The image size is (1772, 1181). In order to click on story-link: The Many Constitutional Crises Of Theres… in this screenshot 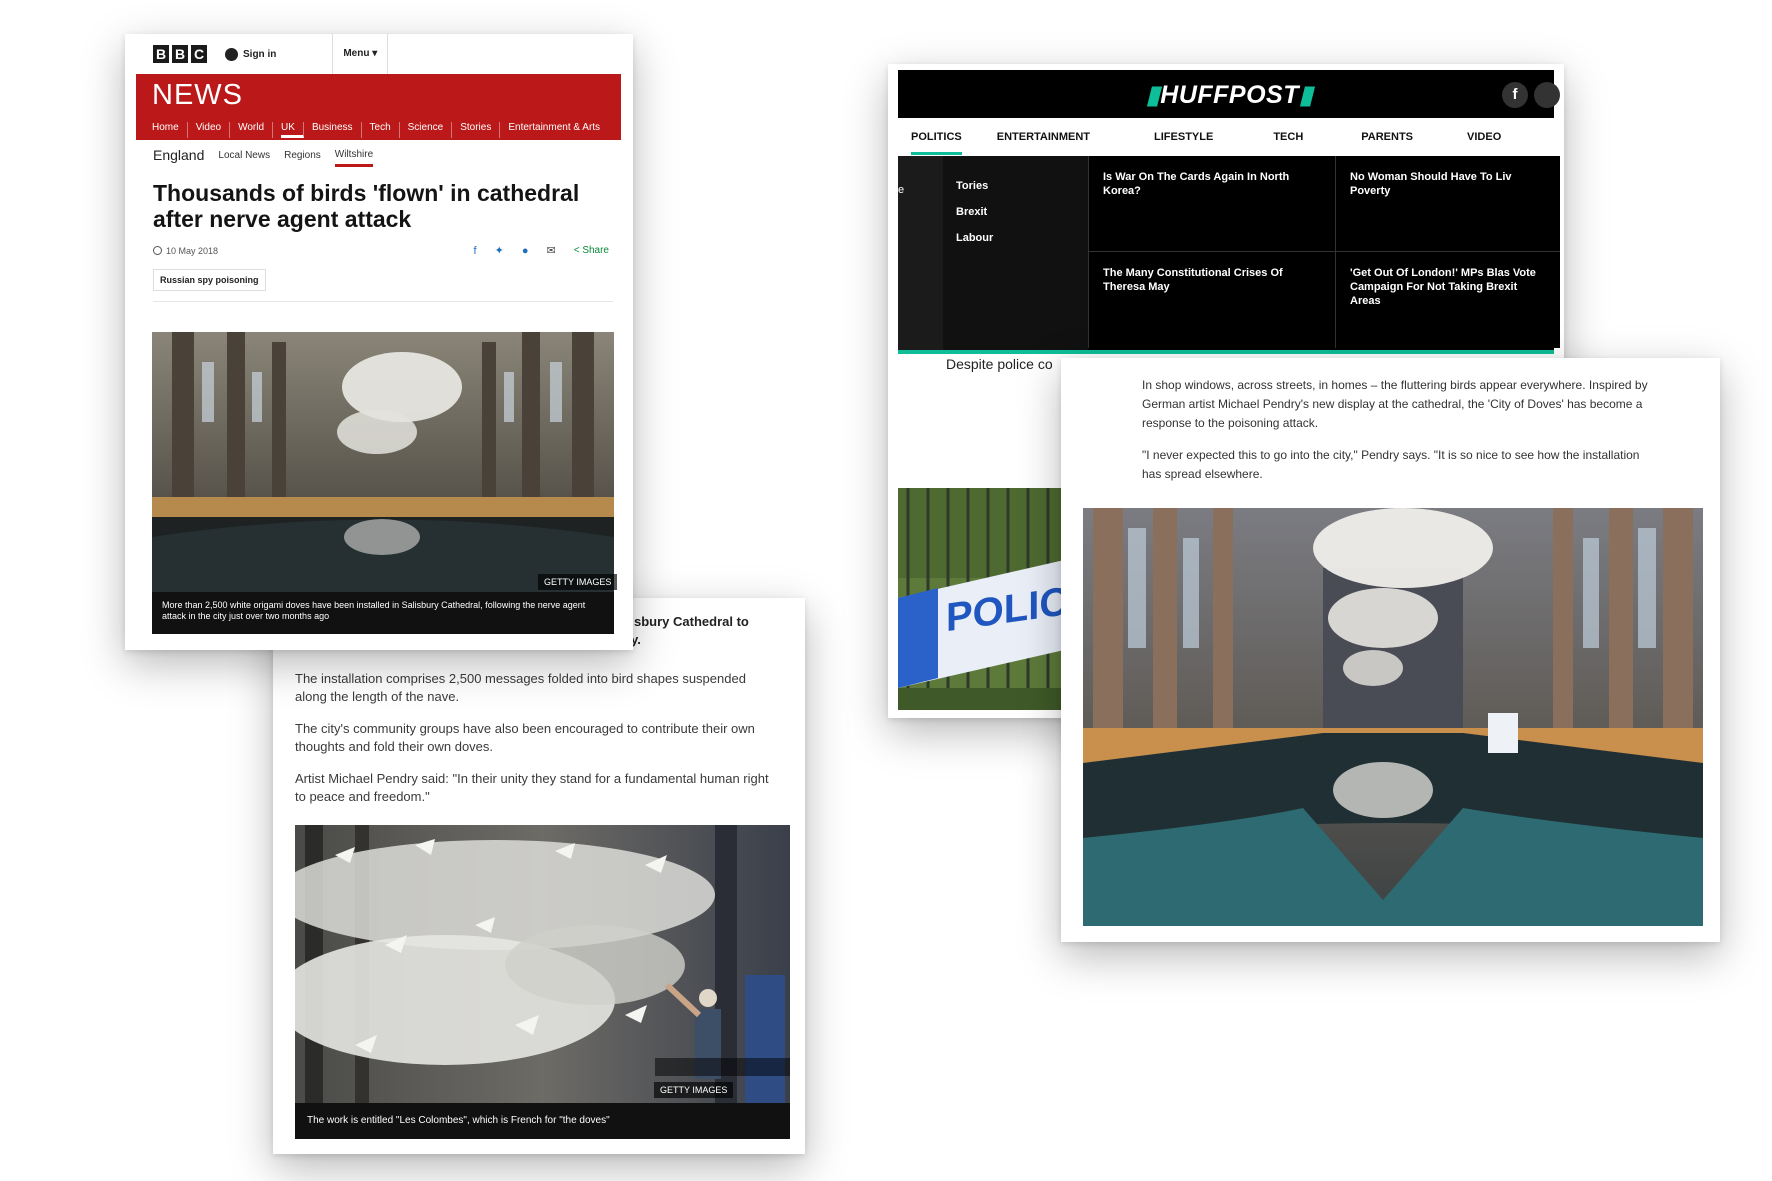, I will do `click(1211, 300)`.